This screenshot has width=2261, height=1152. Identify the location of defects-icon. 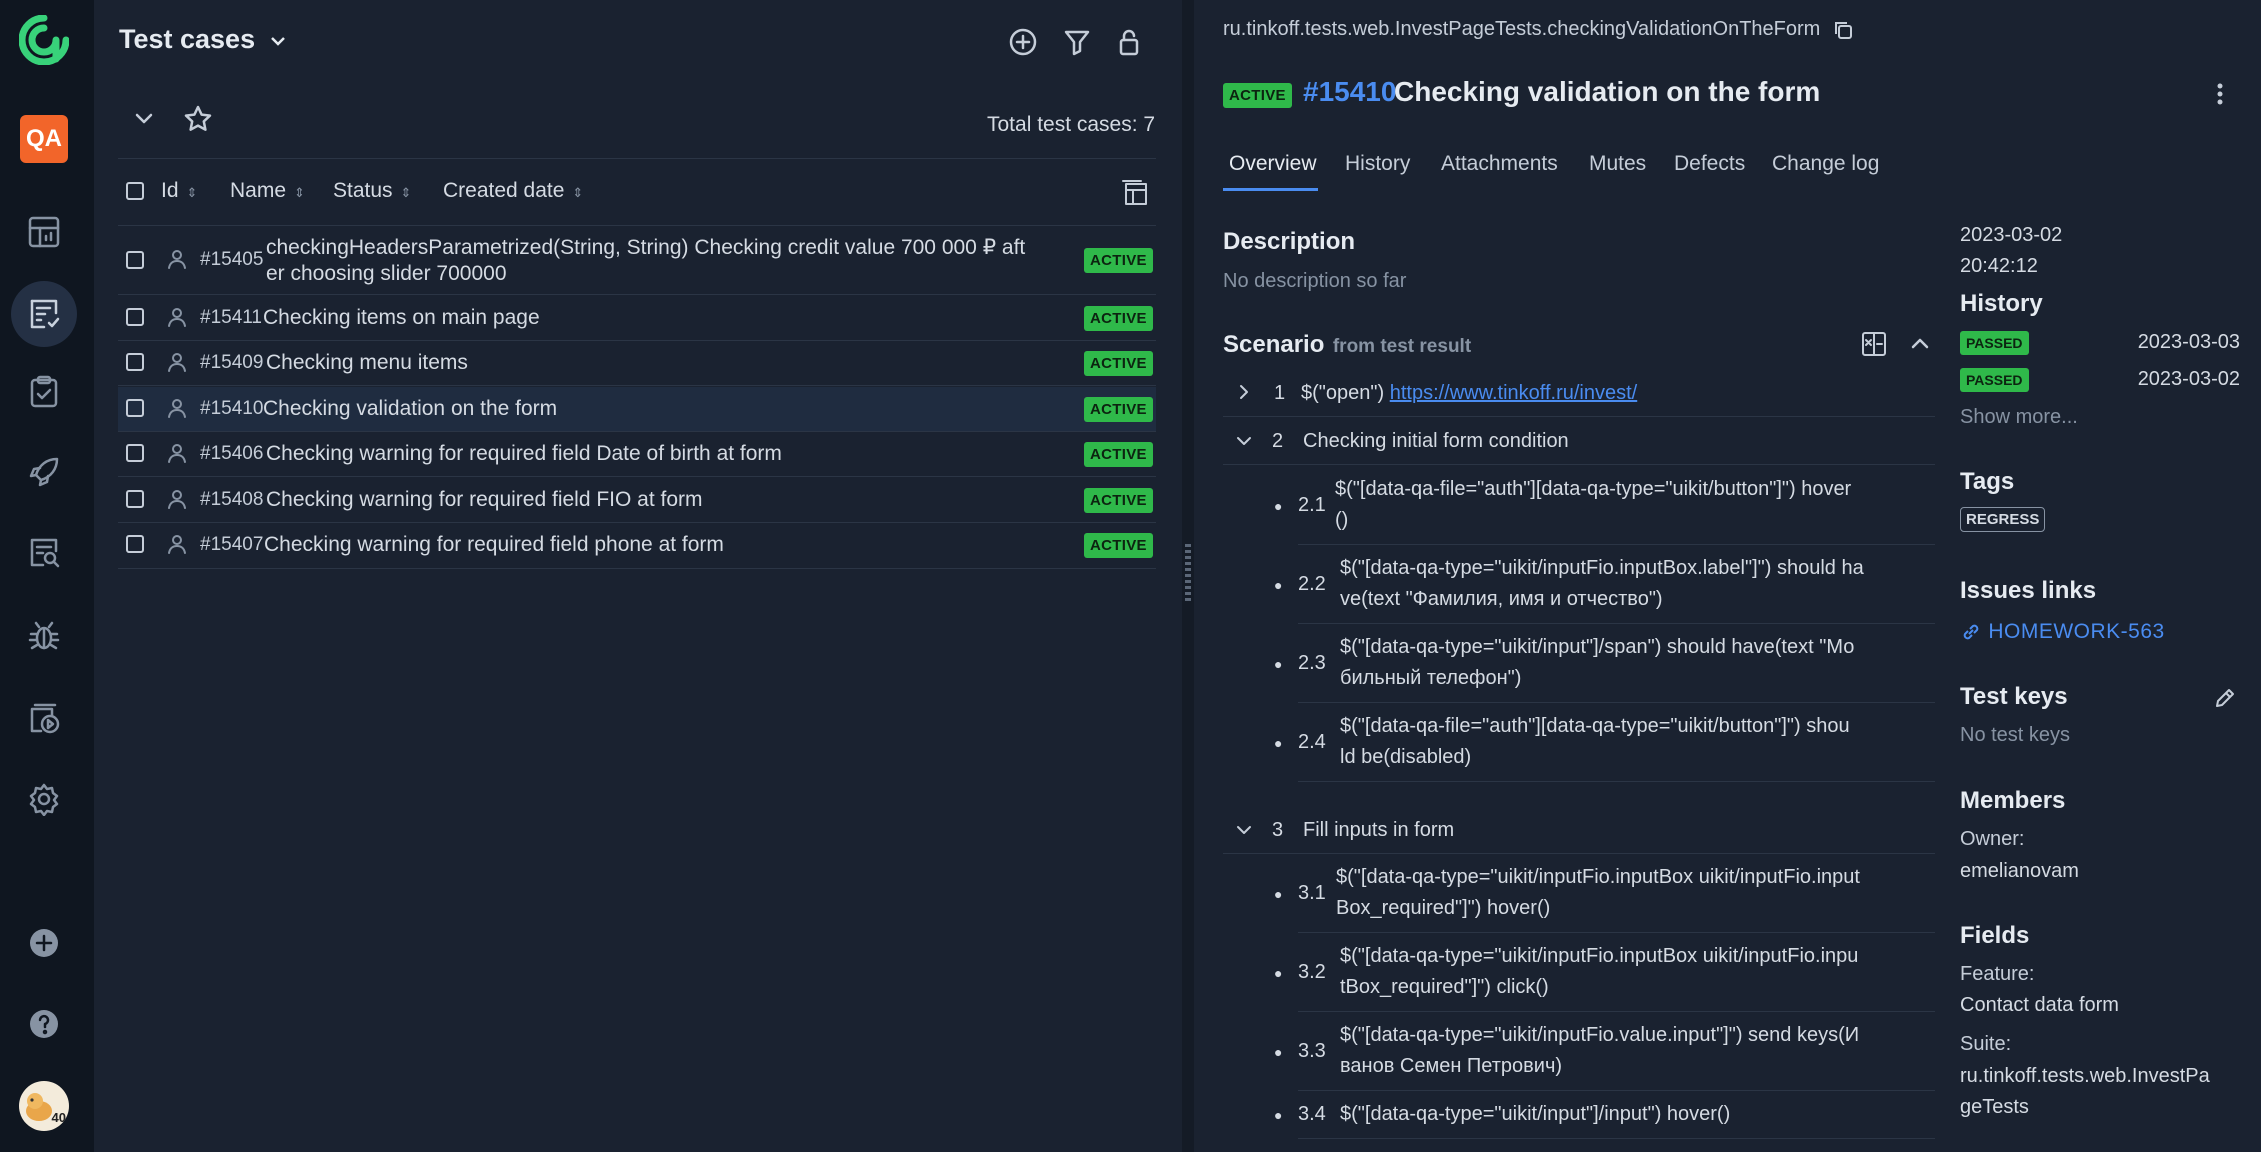
(44, 636).